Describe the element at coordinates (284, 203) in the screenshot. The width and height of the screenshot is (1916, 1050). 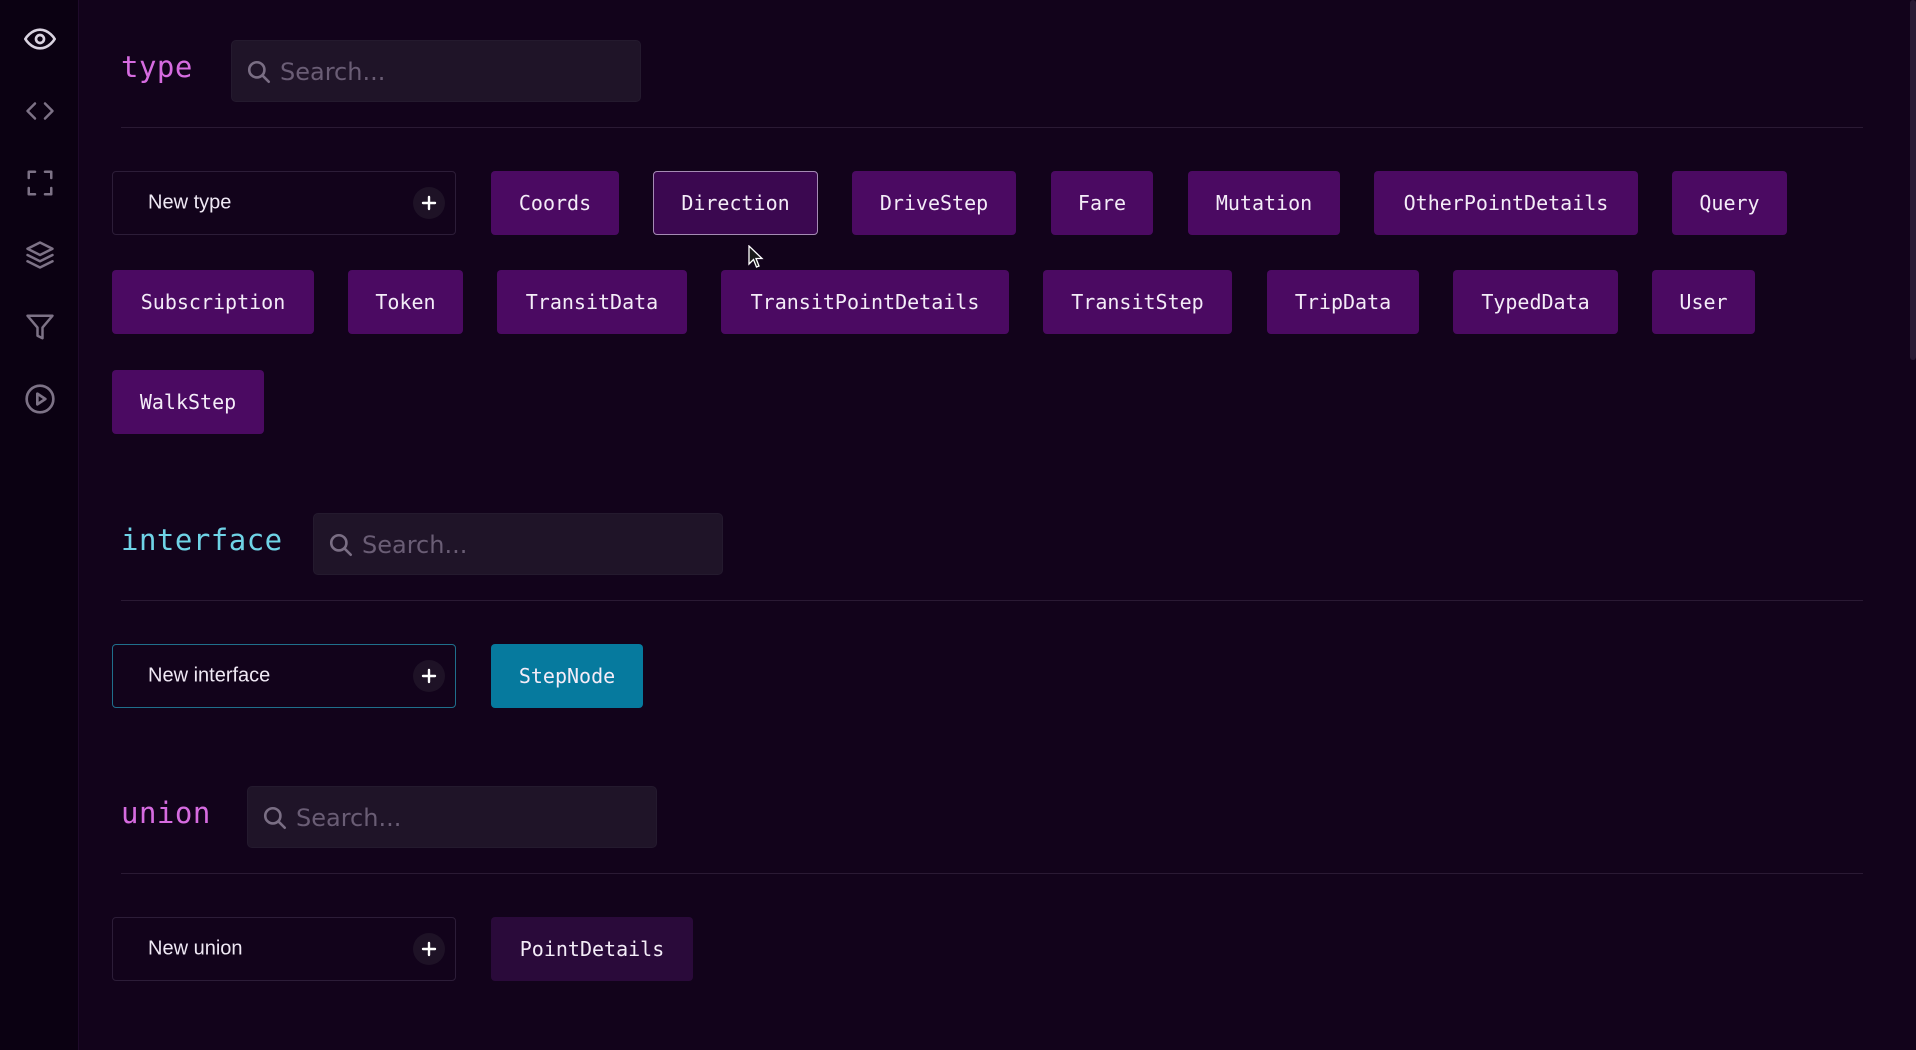
I see `new-type-button: New type` at that location.